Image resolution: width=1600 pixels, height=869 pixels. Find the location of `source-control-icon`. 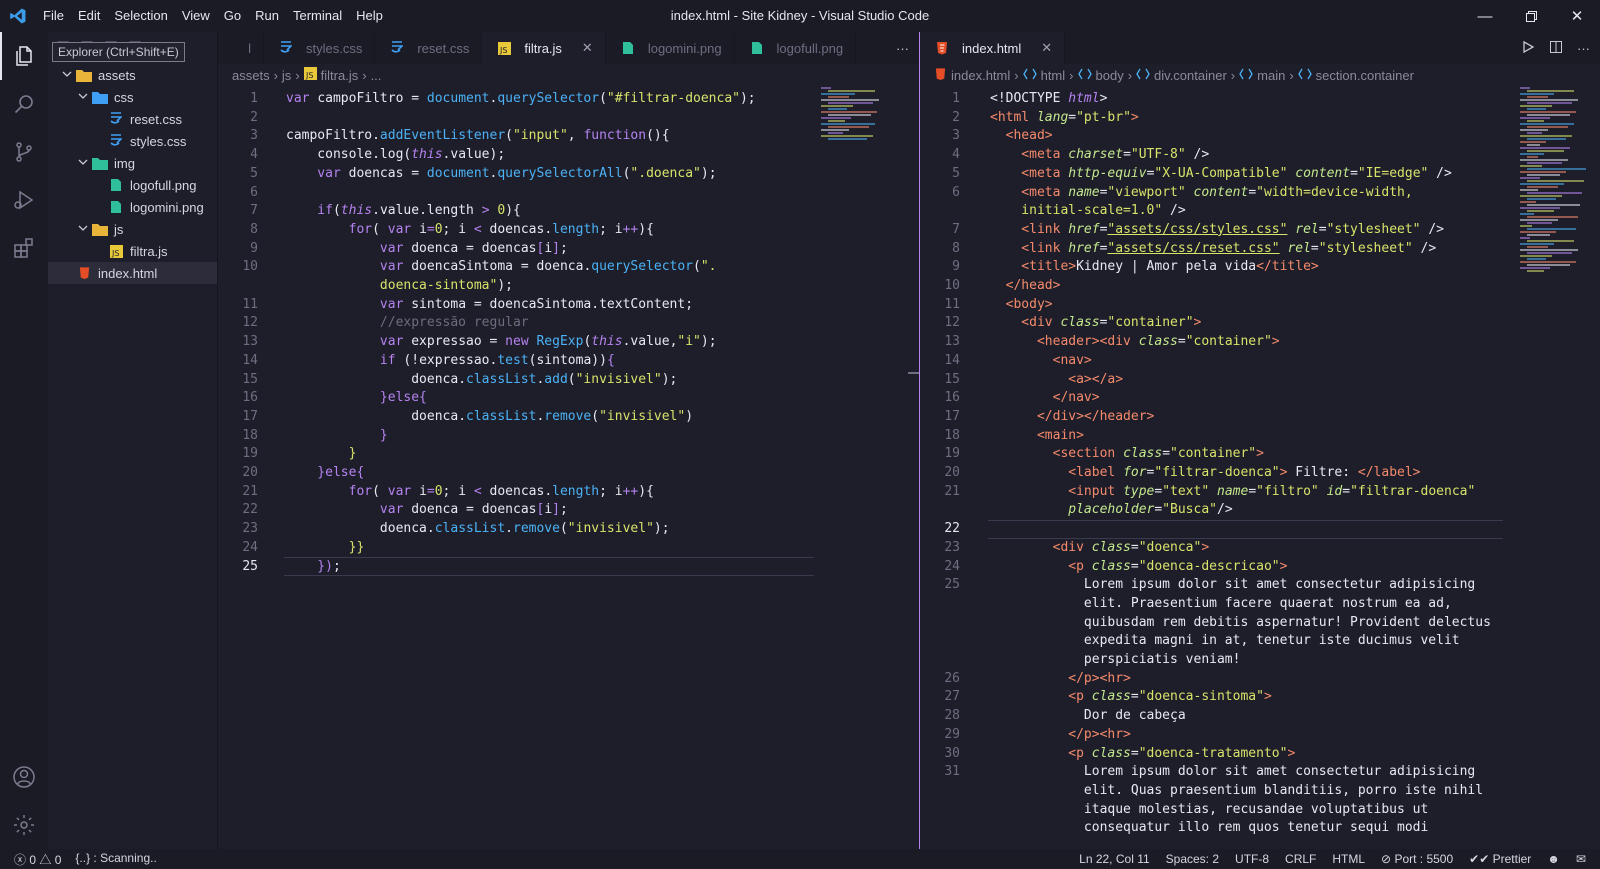

source-control-icon is located at coordinates (24, 152).